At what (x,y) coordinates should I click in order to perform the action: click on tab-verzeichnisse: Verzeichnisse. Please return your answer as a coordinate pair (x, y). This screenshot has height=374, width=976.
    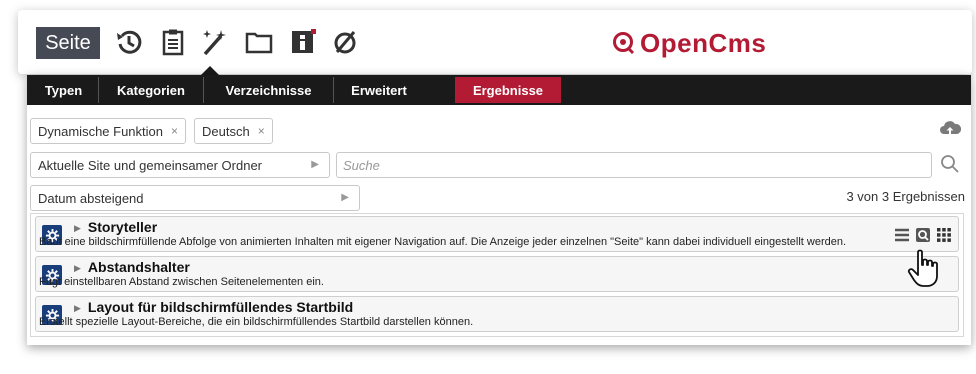
    Looking at the image, I should click on (269, 90).